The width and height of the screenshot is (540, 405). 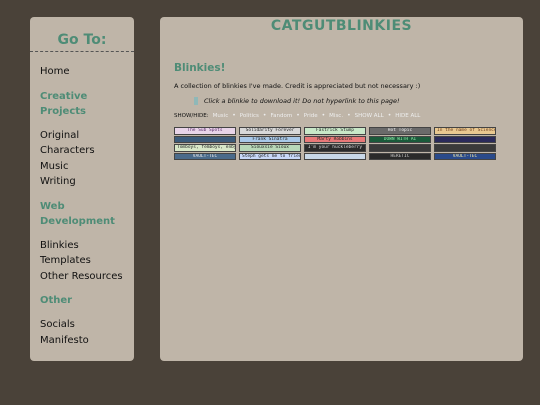 I want to click on nav-item-home: Home, so click(x=87, y=72).